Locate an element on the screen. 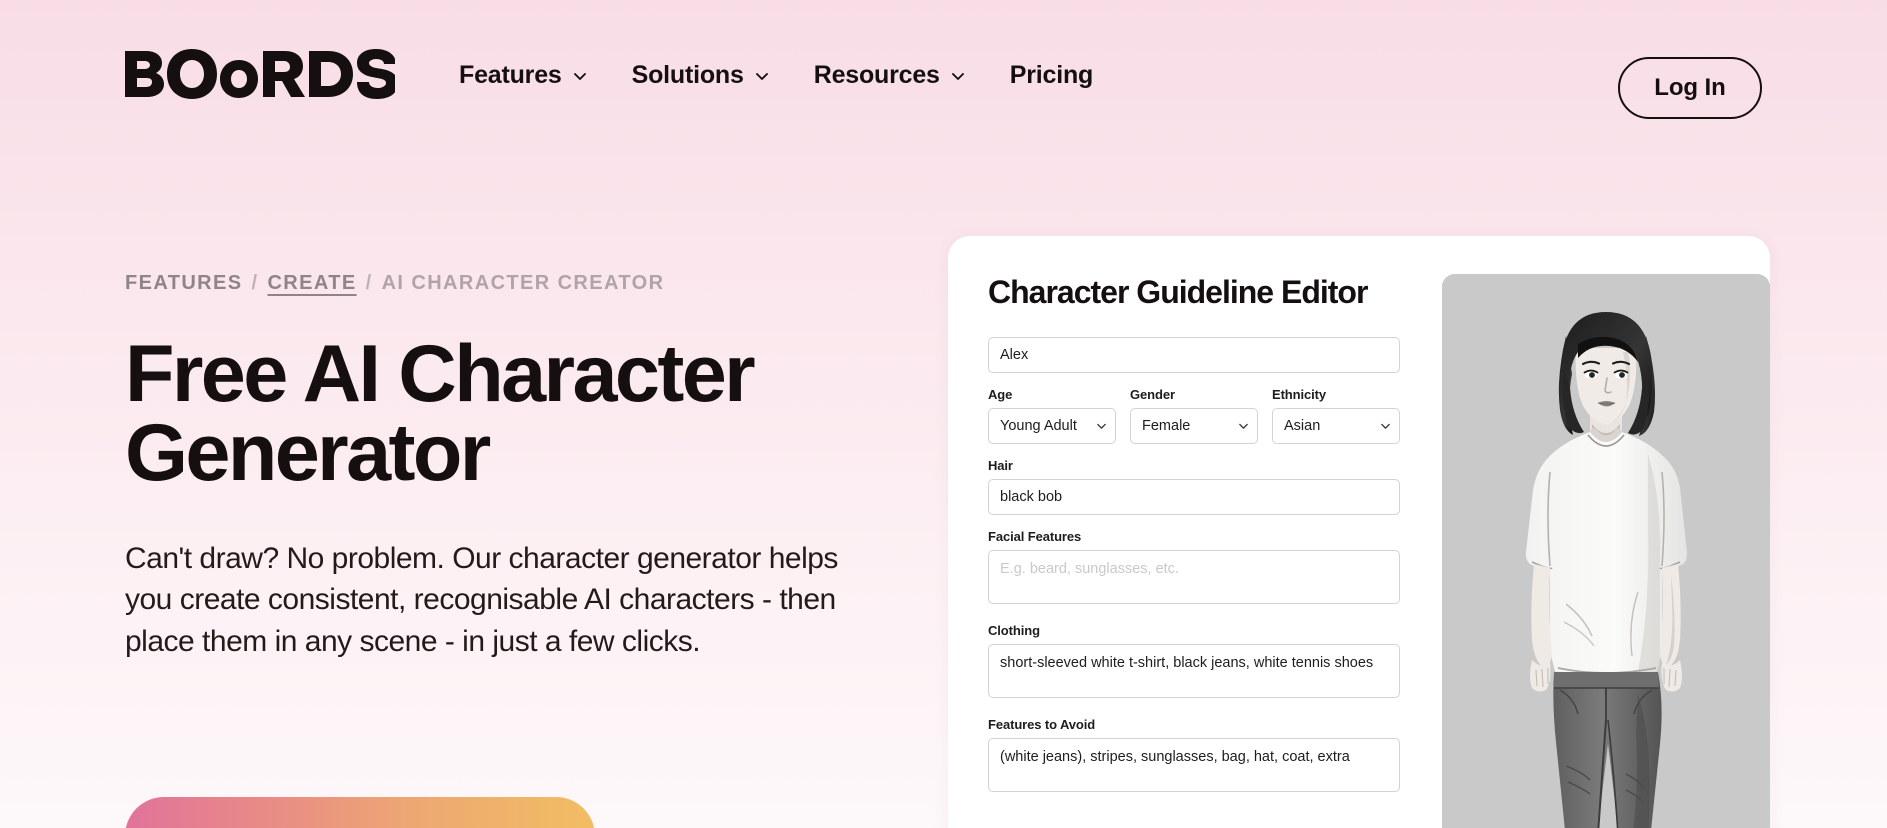 The image size is (1887, 828). breadcrumb: FEATURES / CREATE / AI CHARACTER CREATOR is located at coordinates (505, 283).